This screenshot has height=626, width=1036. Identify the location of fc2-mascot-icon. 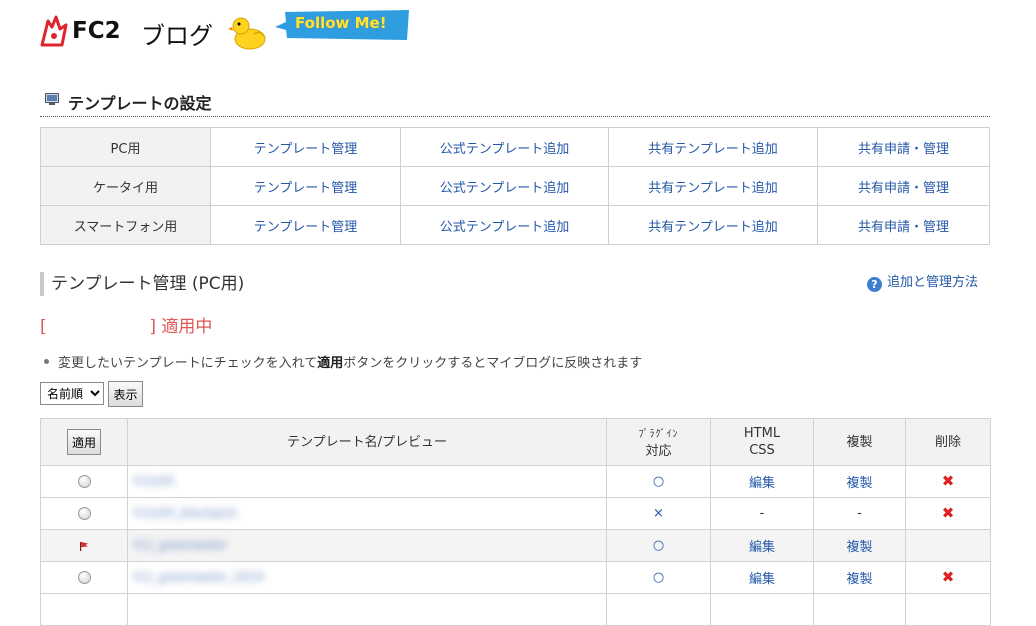
(54, 31).